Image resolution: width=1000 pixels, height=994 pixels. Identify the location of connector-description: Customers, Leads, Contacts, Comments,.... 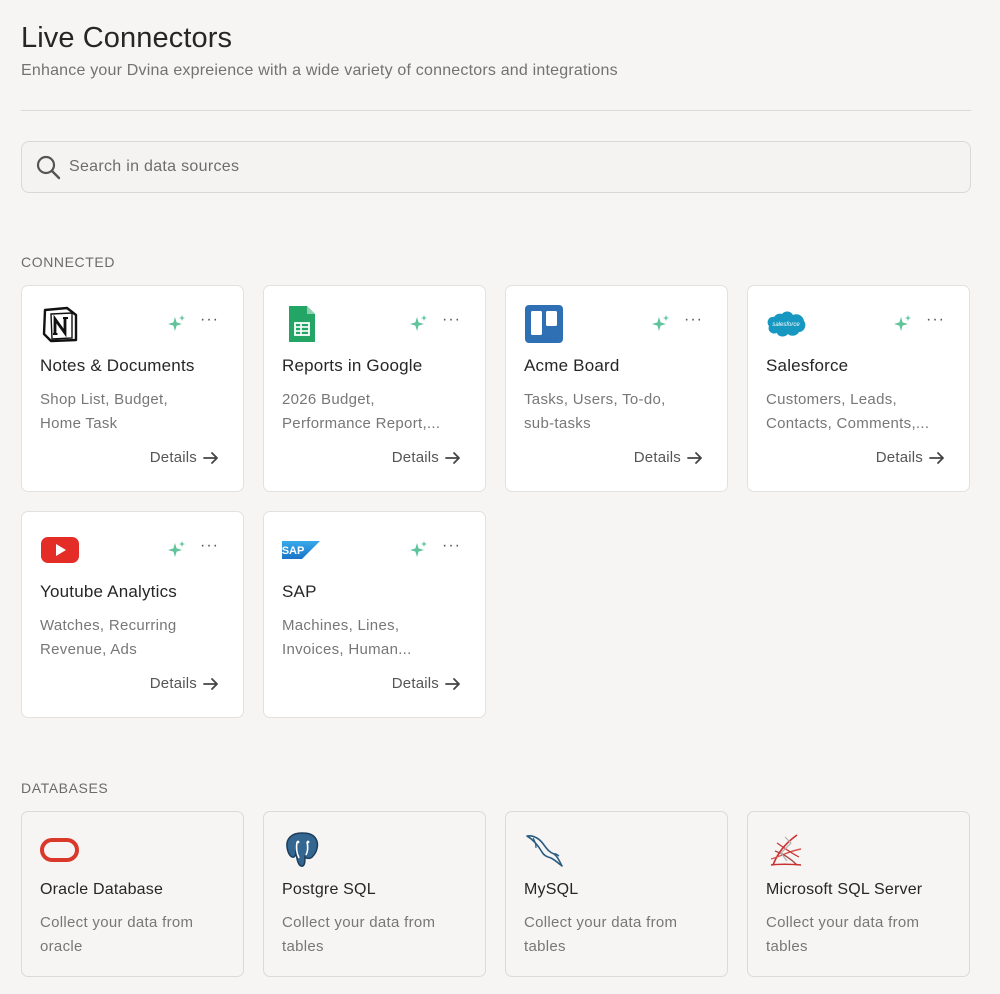
(848, 411).